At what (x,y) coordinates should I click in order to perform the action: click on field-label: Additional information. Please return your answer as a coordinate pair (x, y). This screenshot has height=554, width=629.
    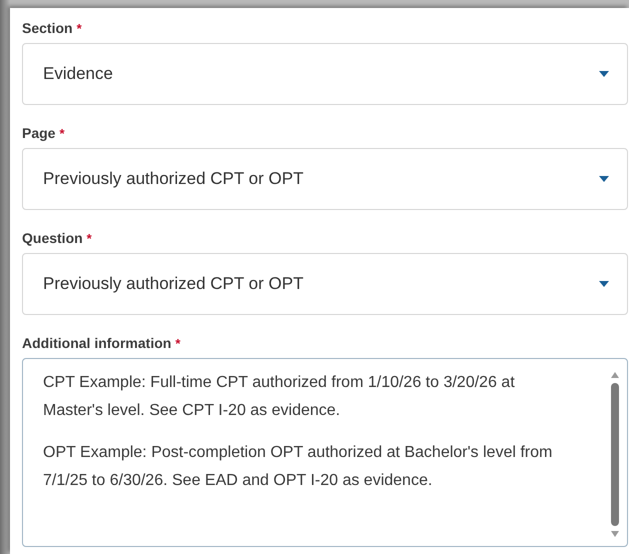
    Looking at the image, I should click on (97, 343).